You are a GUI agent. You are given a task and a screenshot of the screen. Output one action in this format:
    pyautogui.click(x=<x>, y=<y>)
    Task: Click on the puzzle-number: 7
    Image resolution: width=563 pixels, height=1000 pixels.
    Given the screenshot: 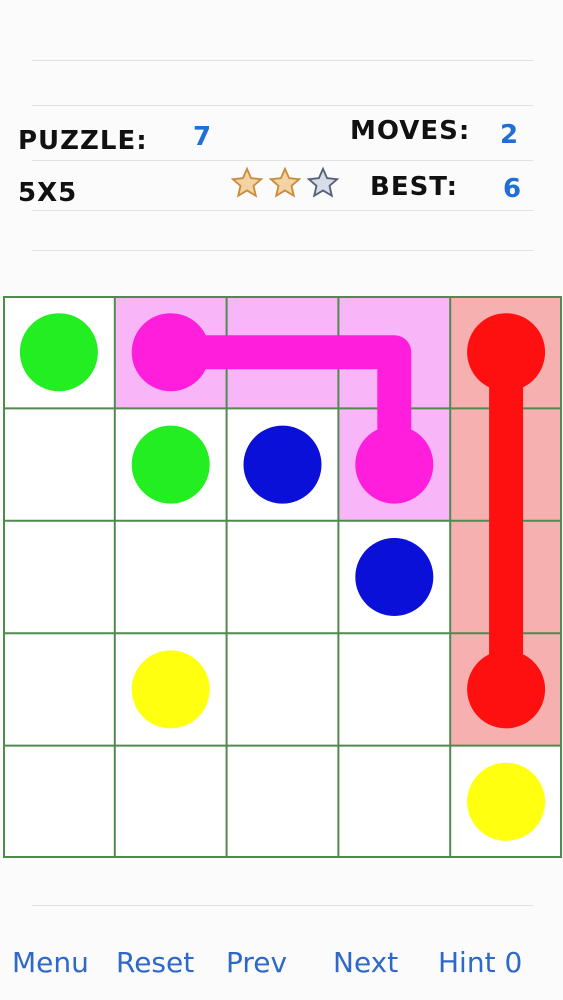 What is the action you would take?
    pyautogui.click(x=202, y=137)
    